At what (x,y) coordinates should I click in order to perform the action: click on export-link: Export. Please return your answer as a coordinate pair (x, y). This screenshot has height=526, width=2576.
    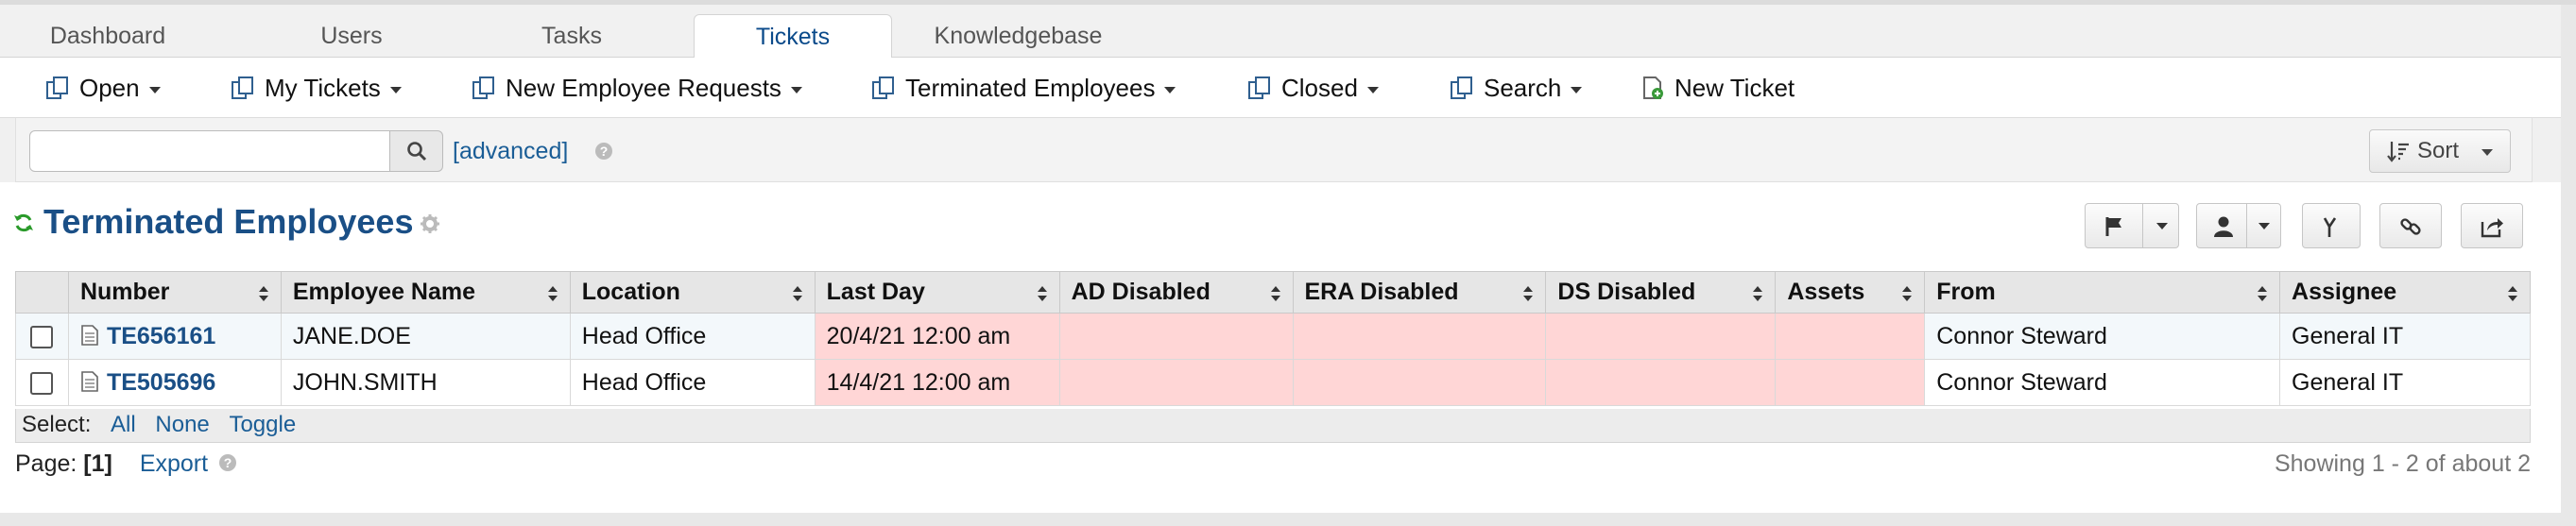
    Looking at the image, I should click on (174, 464).